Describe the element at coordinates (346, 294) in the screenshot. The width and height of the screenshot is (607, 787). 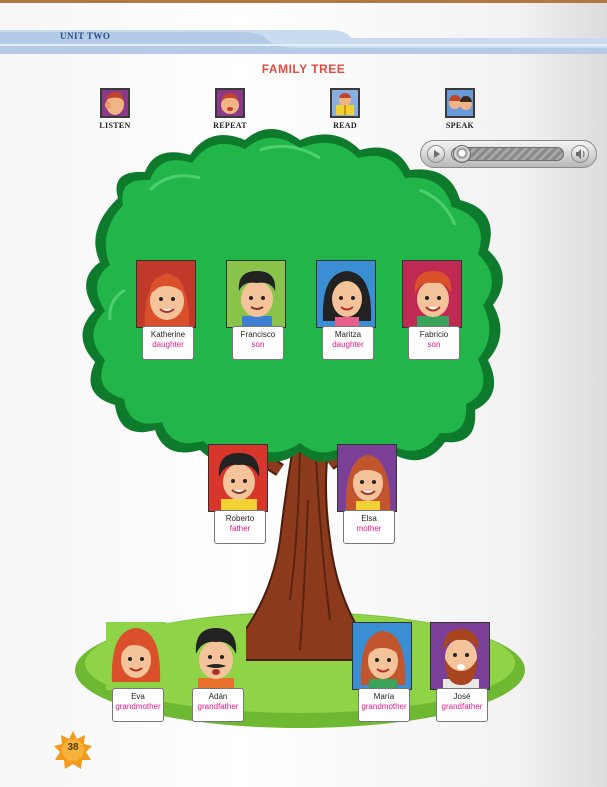
I see `maritza-portrait` at that location.